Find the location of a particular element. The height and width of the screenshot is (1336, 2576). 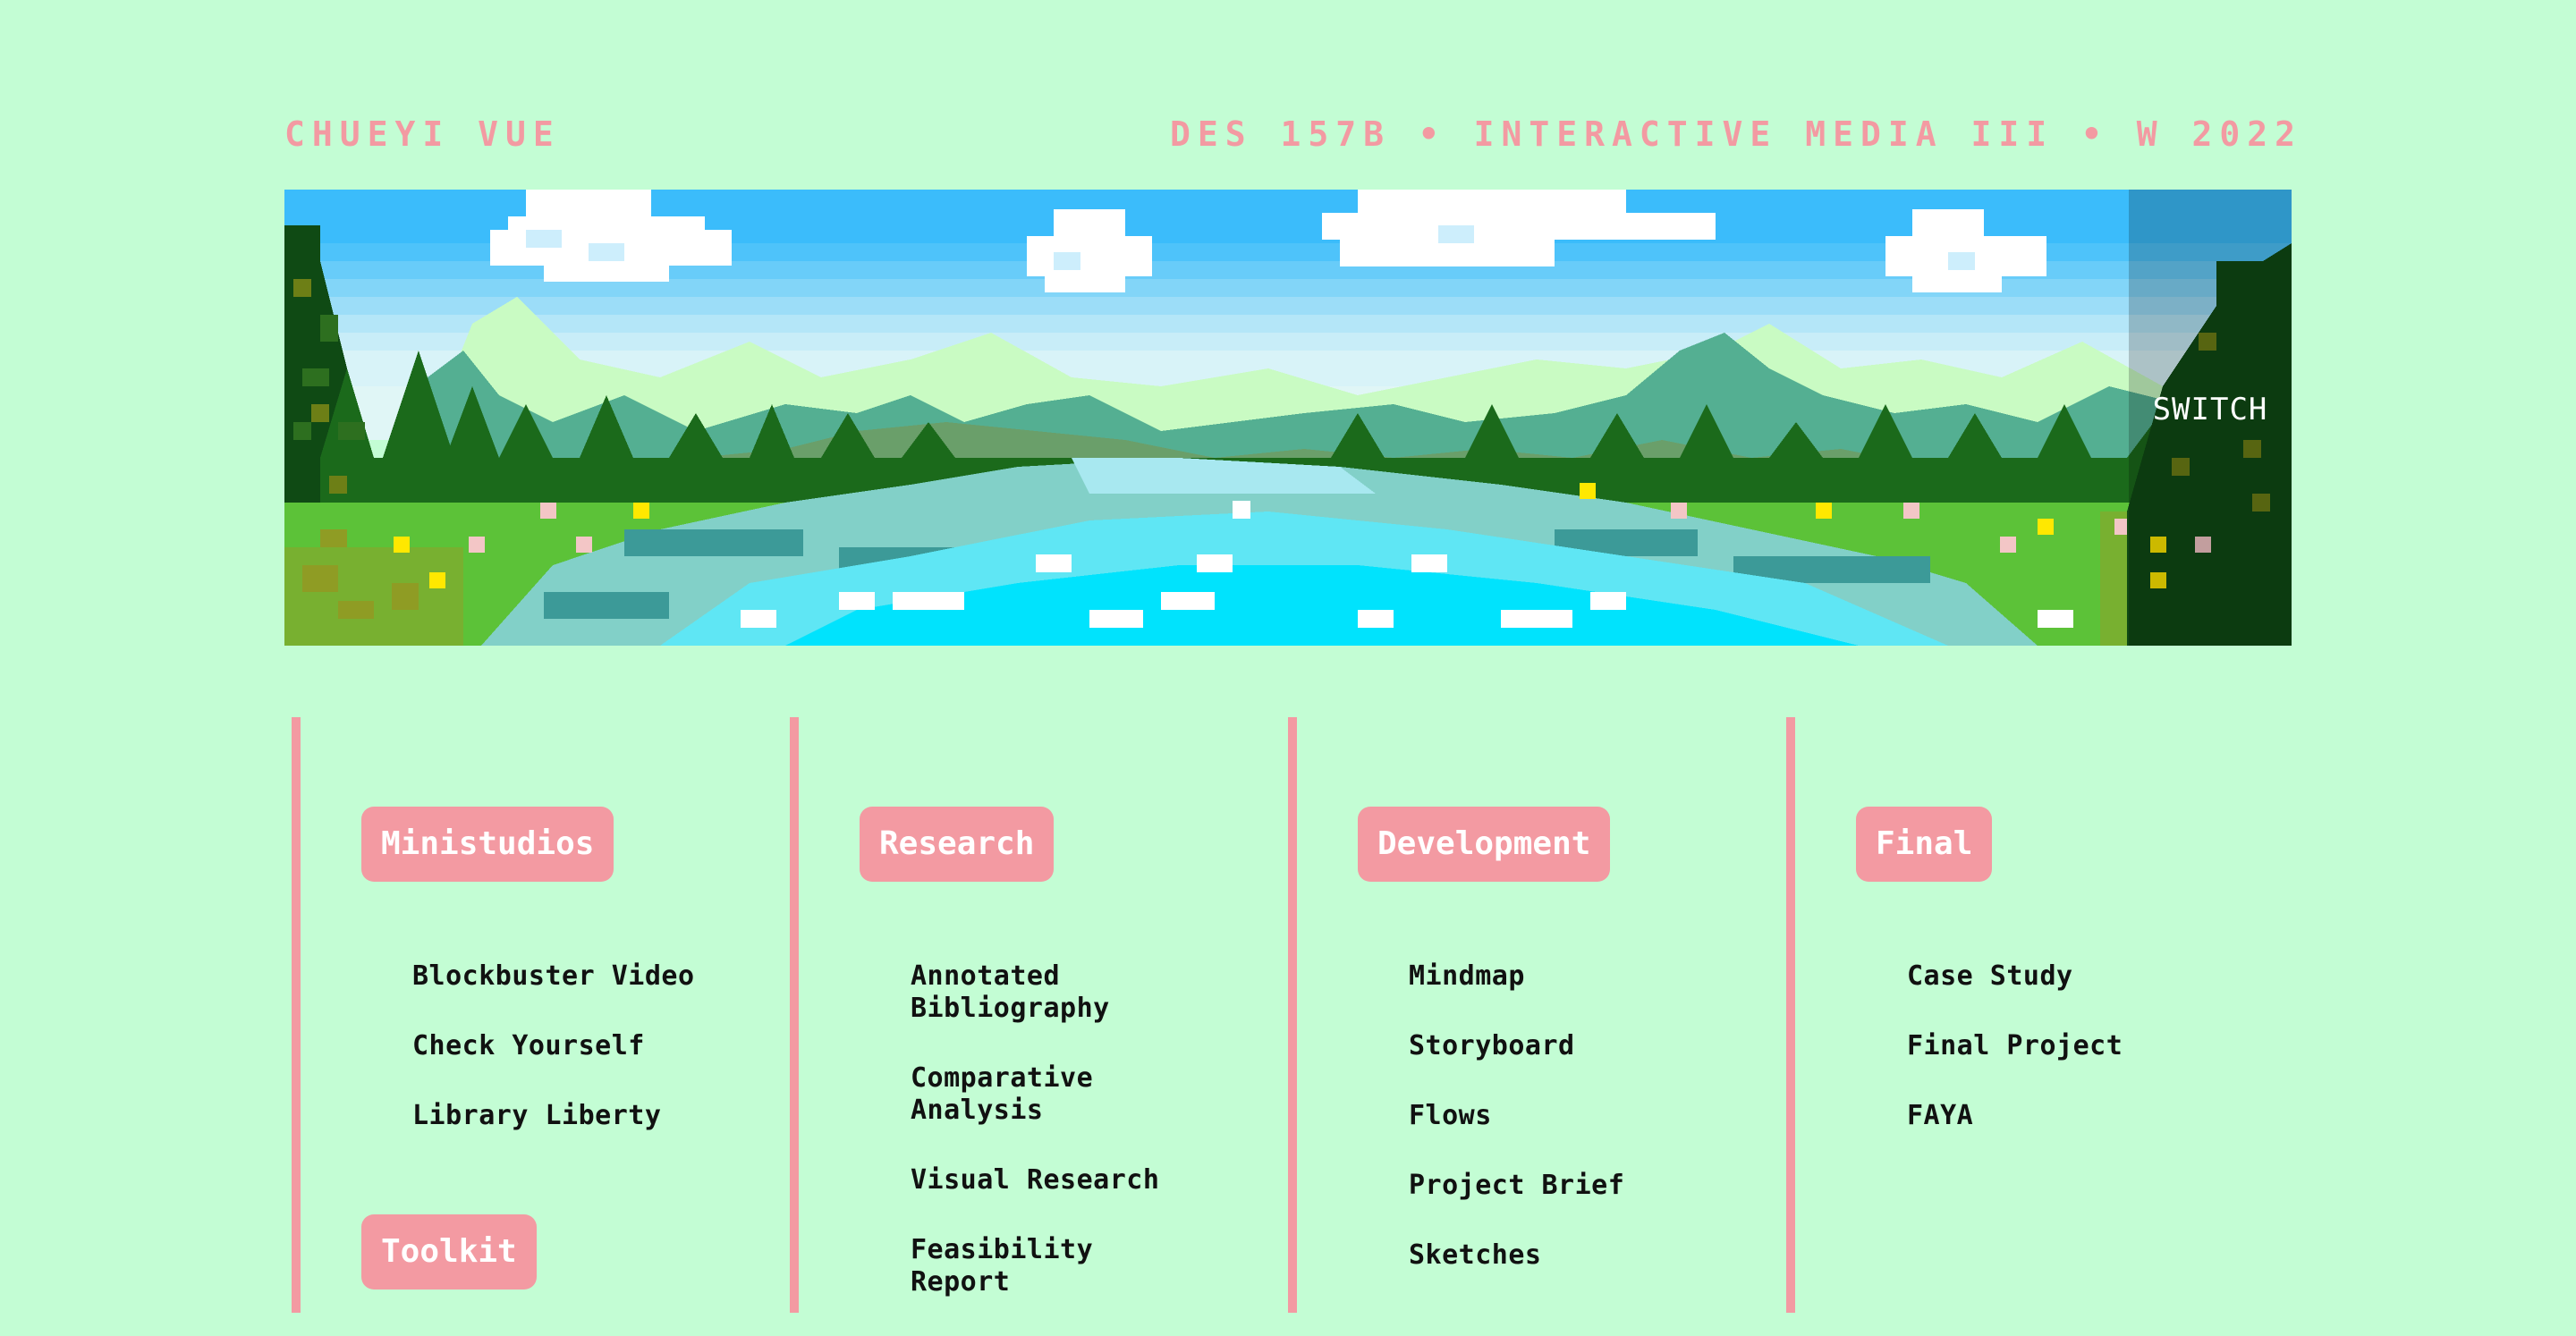

list-item: Project Brief is located at coordinates (1556, 1186).